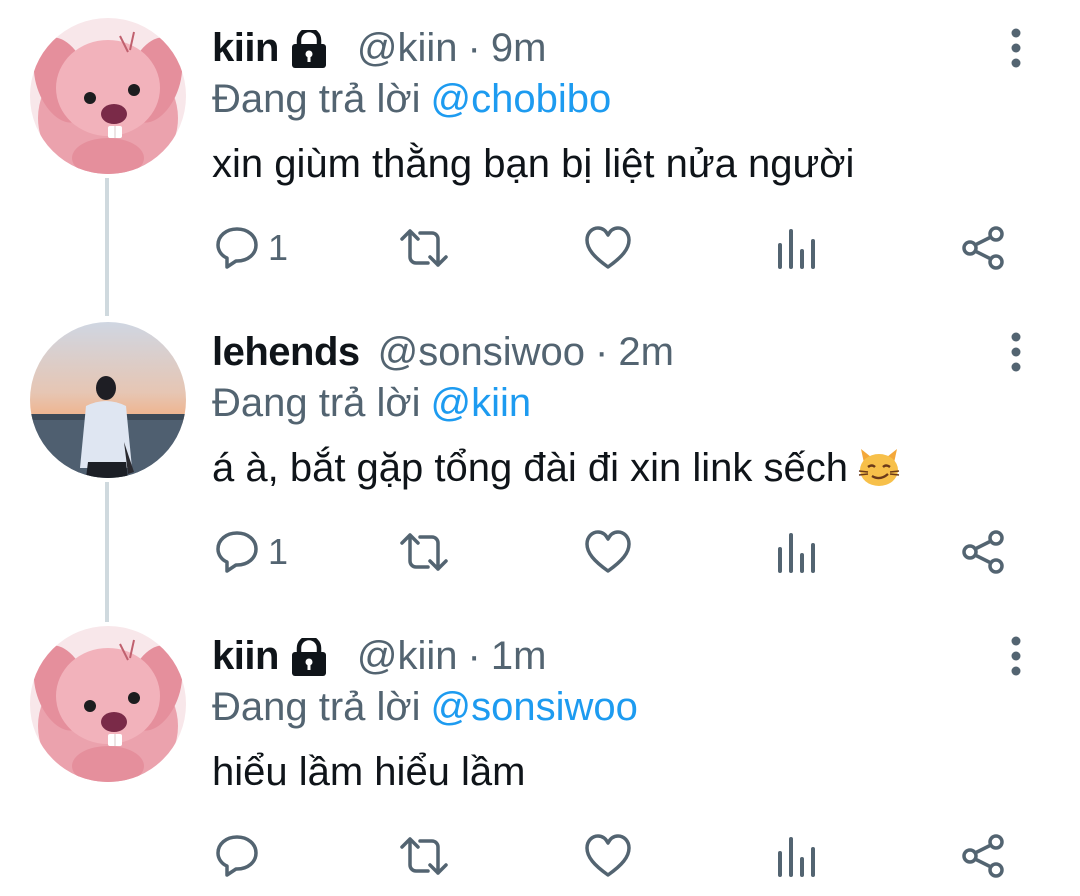  I want to click on replying-to-mention: @chobibo, so click(521, 99).